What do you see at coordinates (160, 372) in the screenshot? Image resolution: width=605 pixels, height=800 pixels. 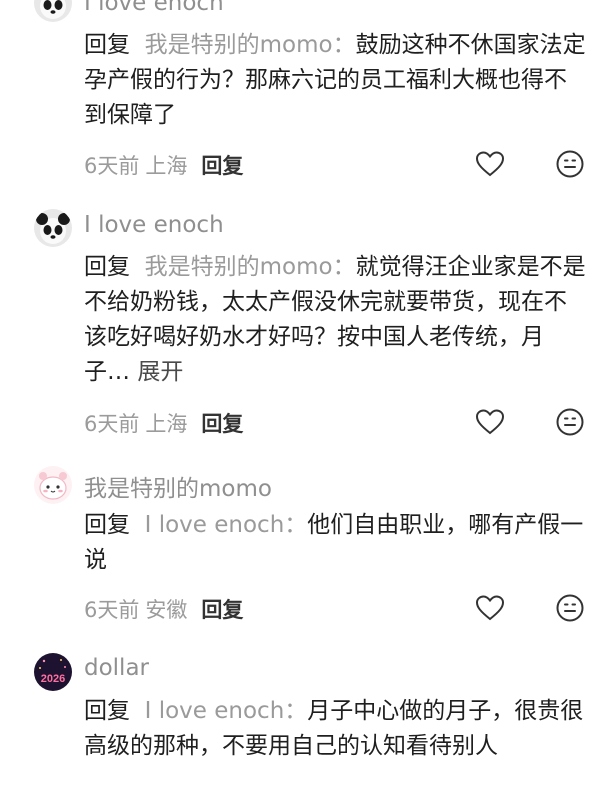 I see `expand-link: 展开` at bounding box center [160, 372].